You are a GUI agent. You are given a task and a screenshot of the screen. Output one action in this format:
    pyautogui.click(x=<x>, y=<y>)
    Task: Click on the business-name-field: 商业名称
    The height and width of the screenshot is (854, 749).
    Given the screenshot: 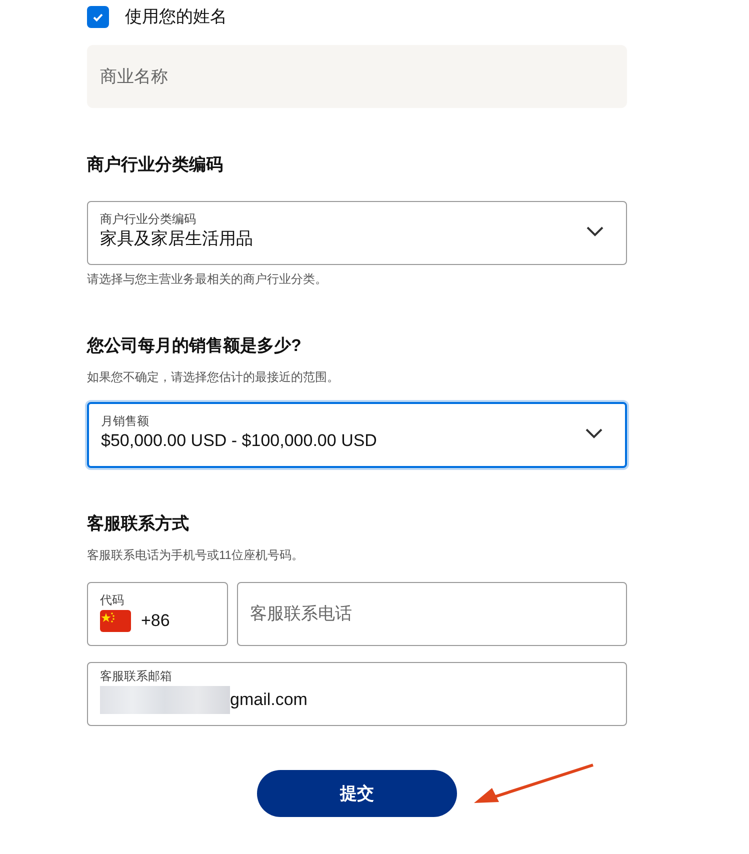 What is the action you would take?
    pyautogui.click(x=357, y=76)
    